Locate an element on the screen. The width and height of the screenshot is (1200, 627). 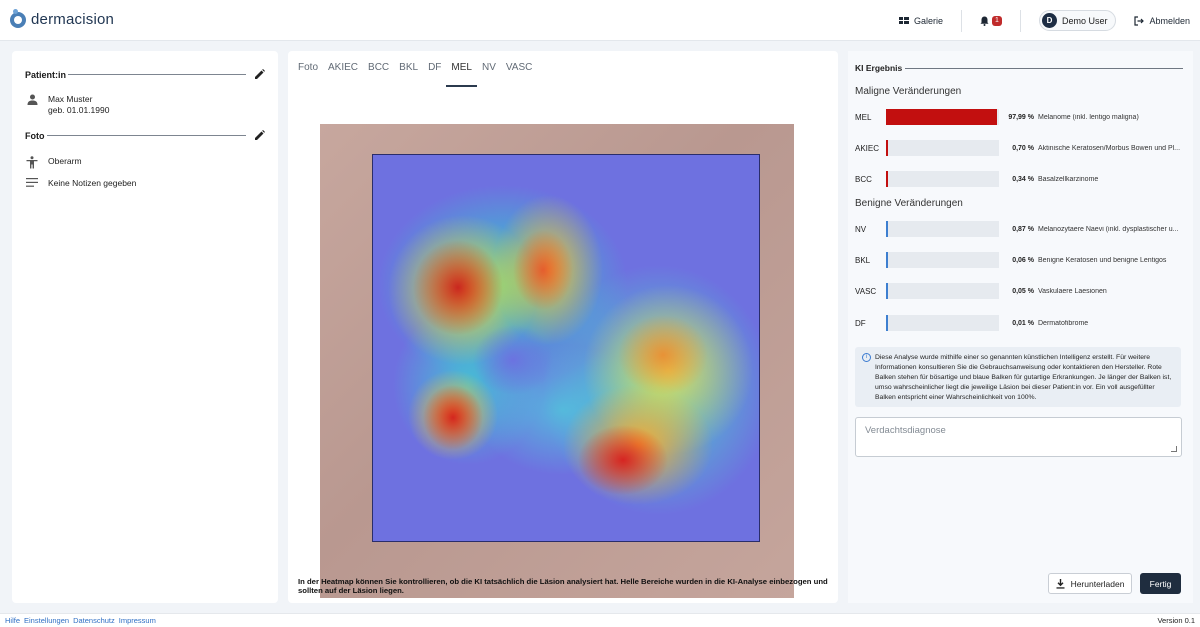
tab-bkl: BKL is located at coordinates (408, 74).